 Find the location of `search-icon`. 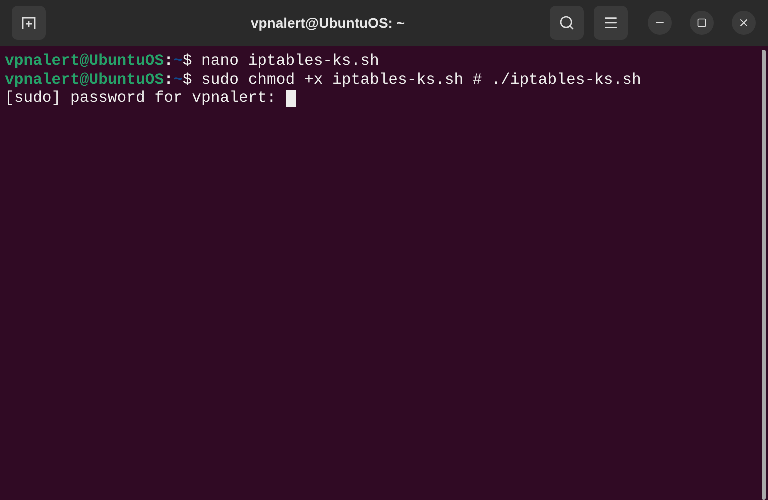

search-icon is located at coordinates (567, 23).